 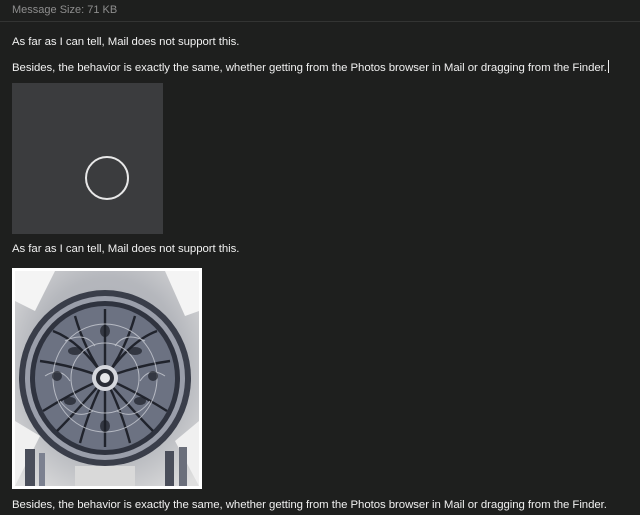 I want to click on message-size-label: Message Size: 71 KB, so click(x=65, y=10).